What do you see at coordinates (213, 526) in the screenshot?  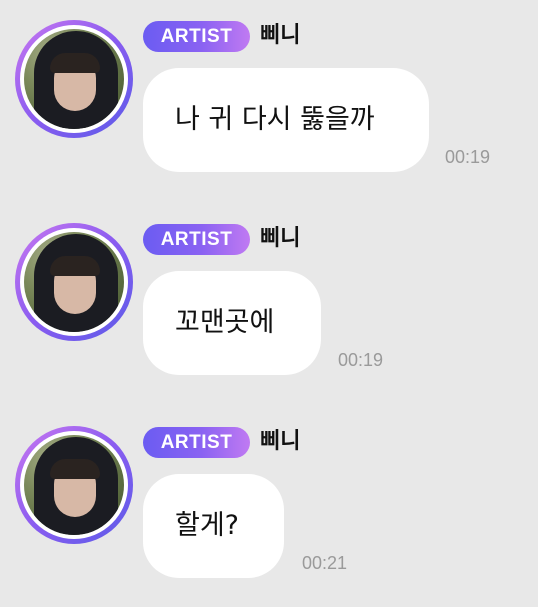 I see `message-bubble: 할게?` at bounding box center [213, 526].